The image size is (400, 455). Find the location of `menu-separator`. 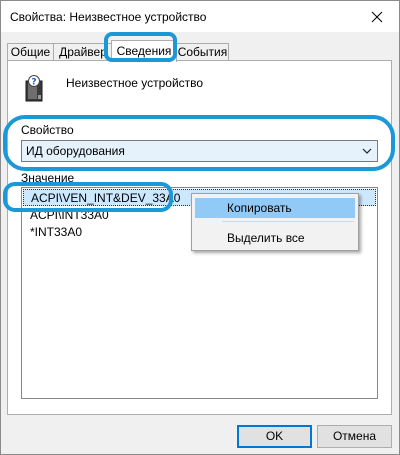

menu-separator is located at coordinates (288, 221).